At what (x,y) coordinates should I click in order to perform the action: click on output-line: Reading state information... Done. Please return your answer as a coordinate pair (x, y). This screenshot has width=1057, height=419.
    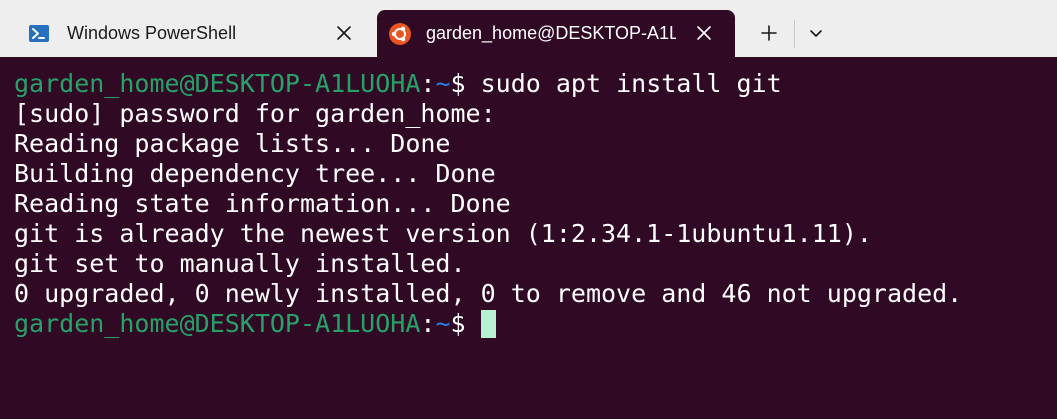
    Looking at the image, I should click on (262, 203).